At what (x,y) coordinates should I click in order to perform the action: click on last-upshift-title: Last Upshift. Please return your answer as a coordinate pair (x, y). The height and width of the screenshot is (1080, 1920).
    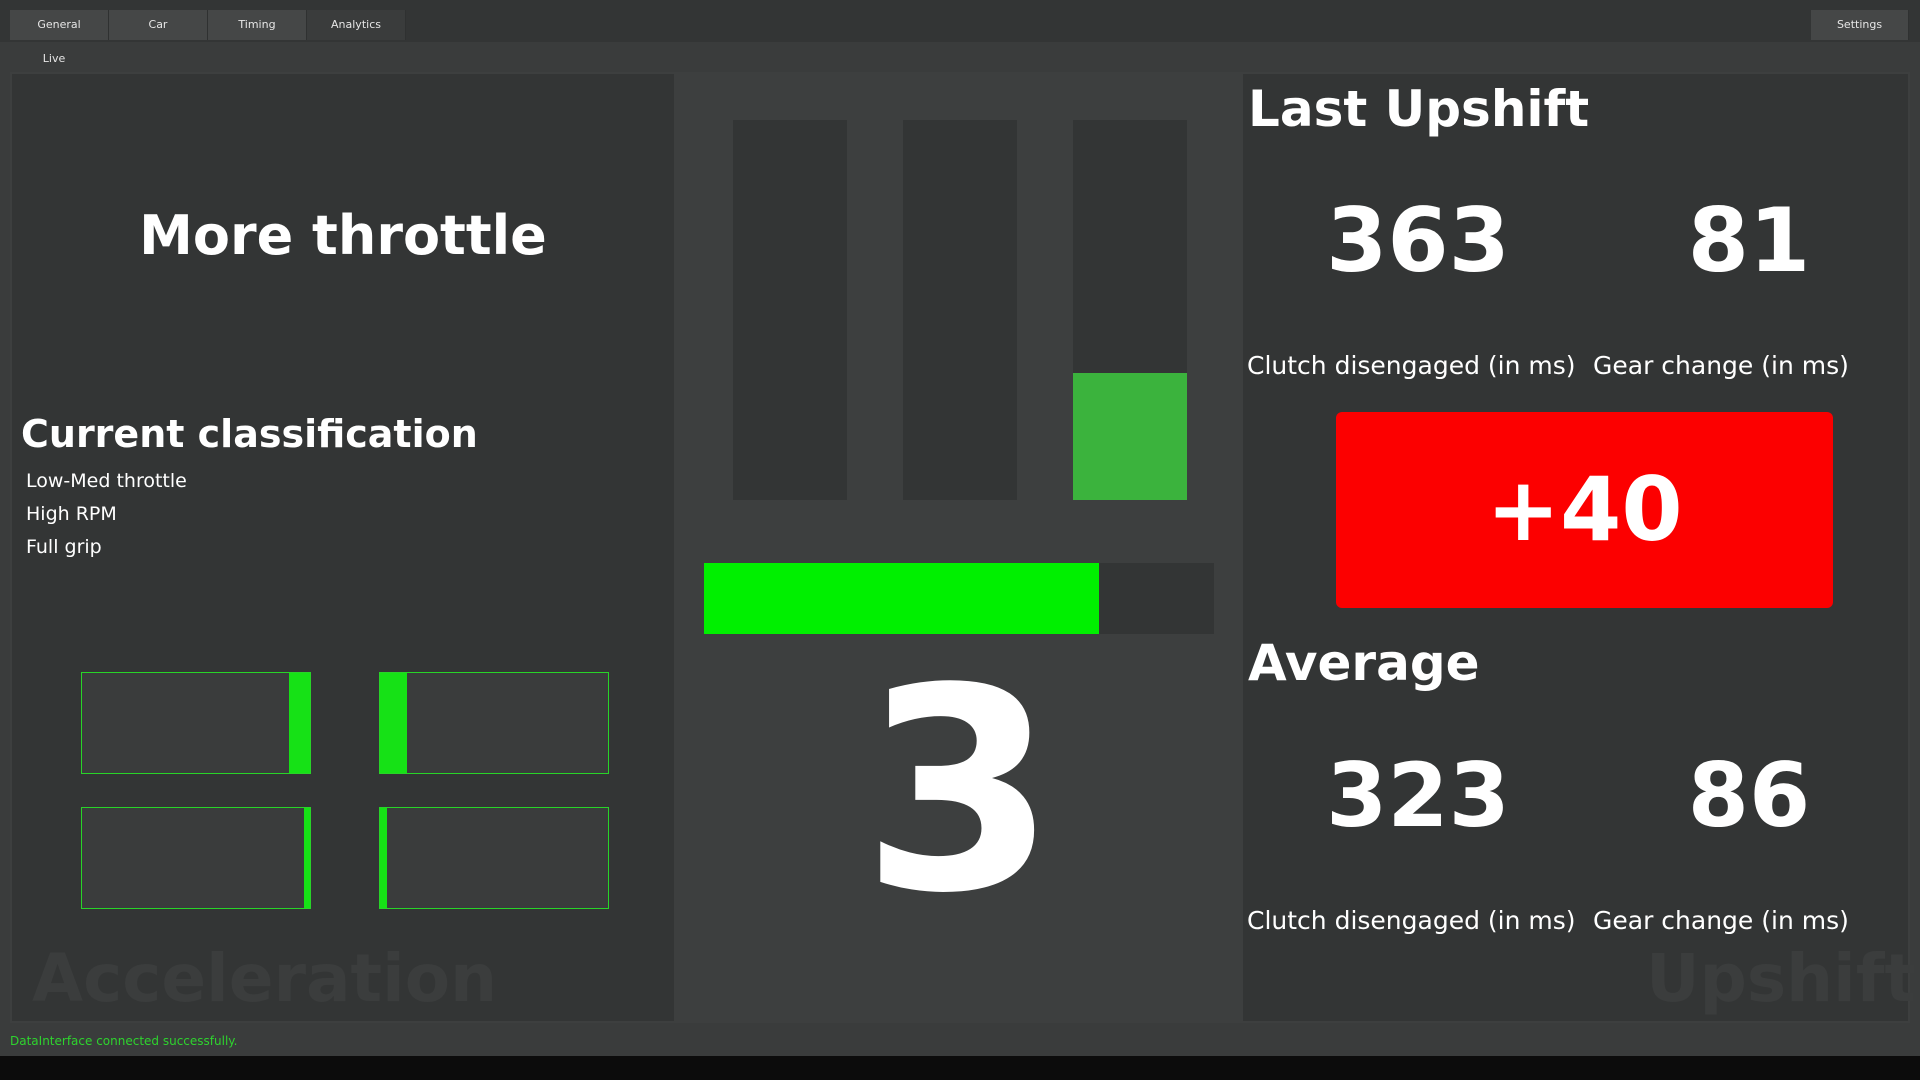
    Looking at the image, I should click on (1419, 109).